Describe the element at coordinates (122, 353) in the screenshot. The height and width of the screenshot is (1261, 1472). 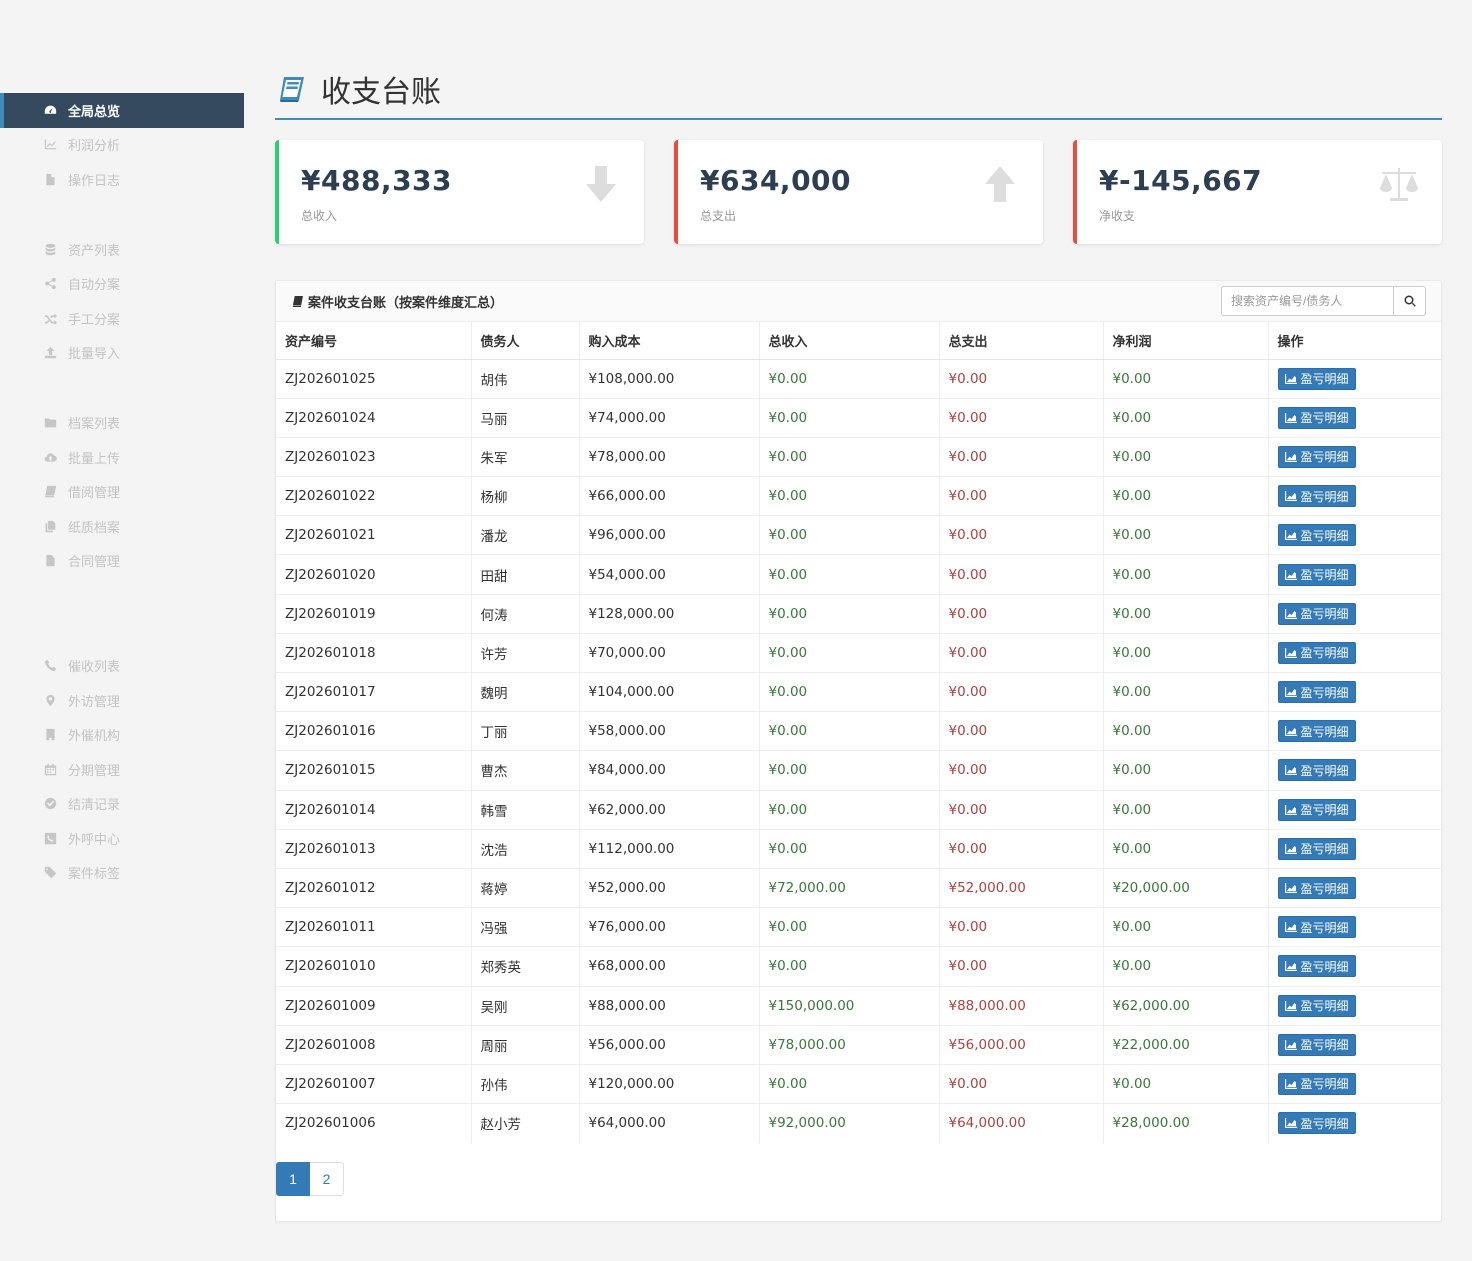
I see `sidebar-item-upload: 批量导入` at that location.